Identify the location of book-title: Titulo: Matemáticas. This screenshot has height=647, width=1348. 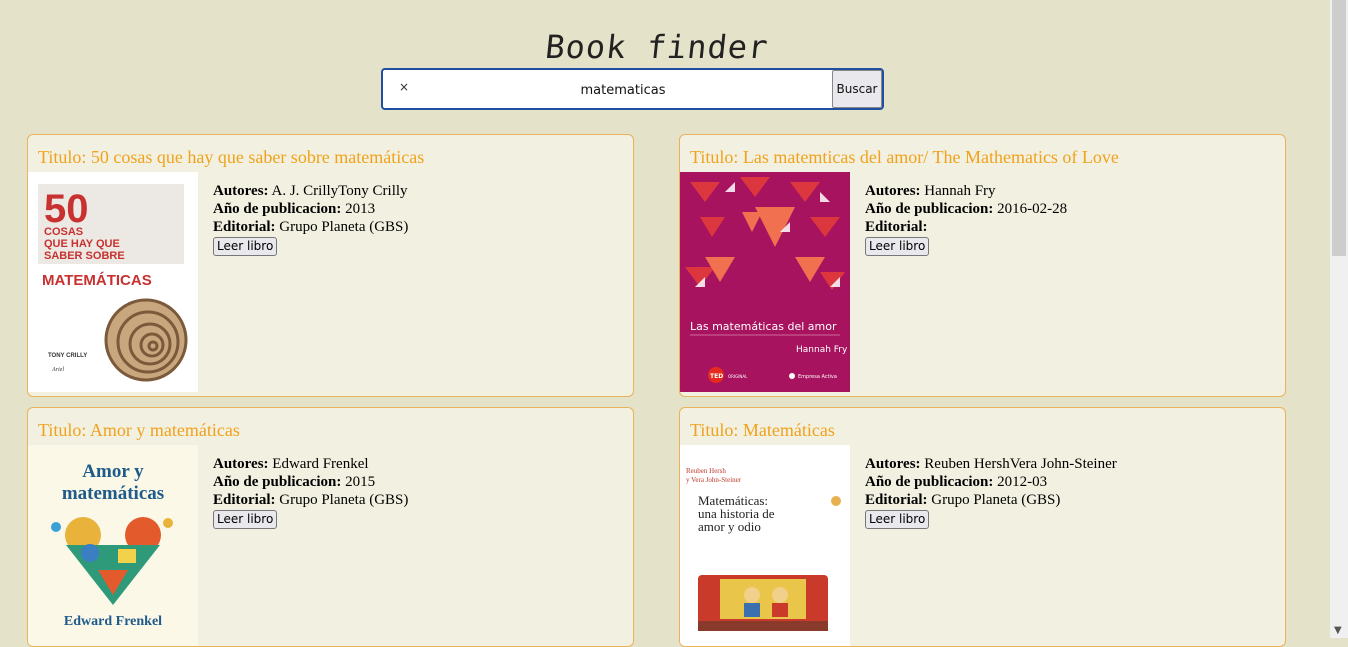
(762, 430).